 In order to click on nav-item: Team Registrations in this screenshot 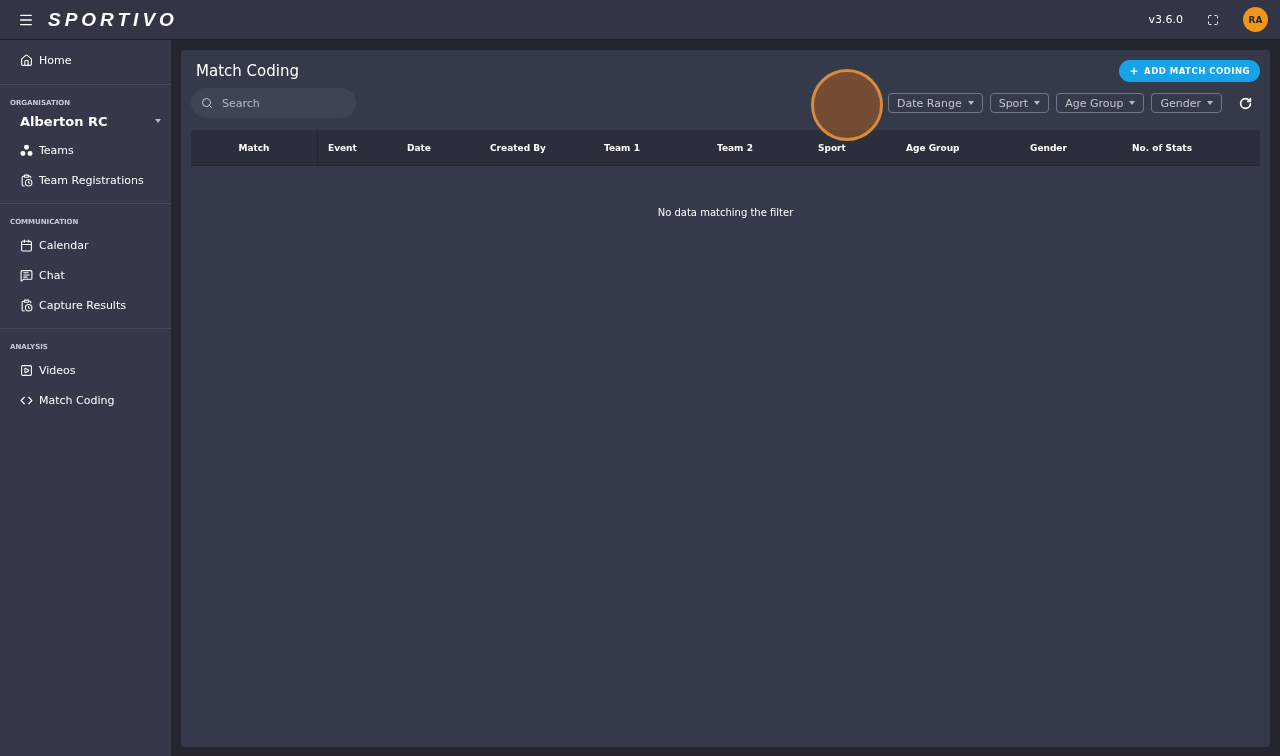, I will do `click(85, 180)`.